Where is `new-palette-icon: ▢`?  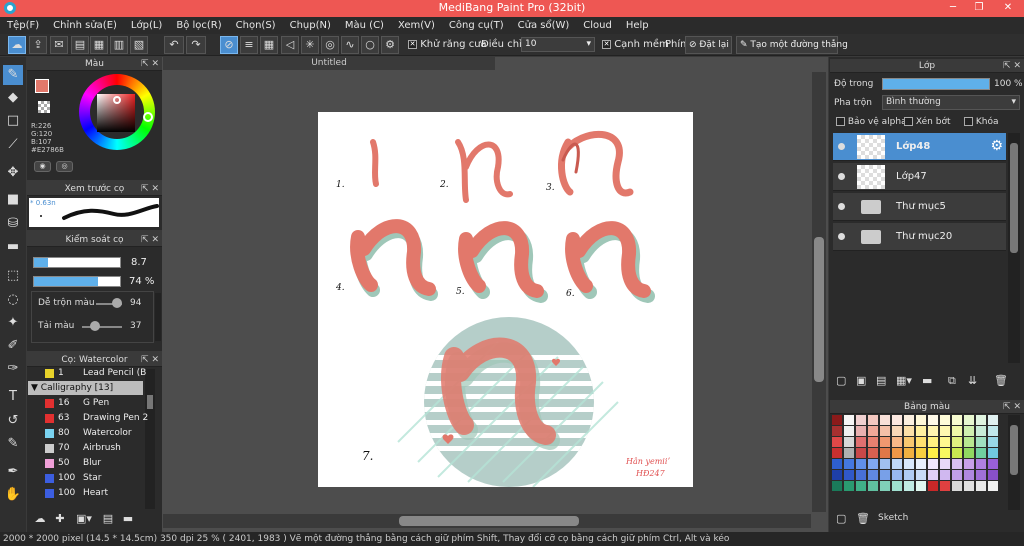 new-palette-icon: ▢ is located at coordinates (841, 518).